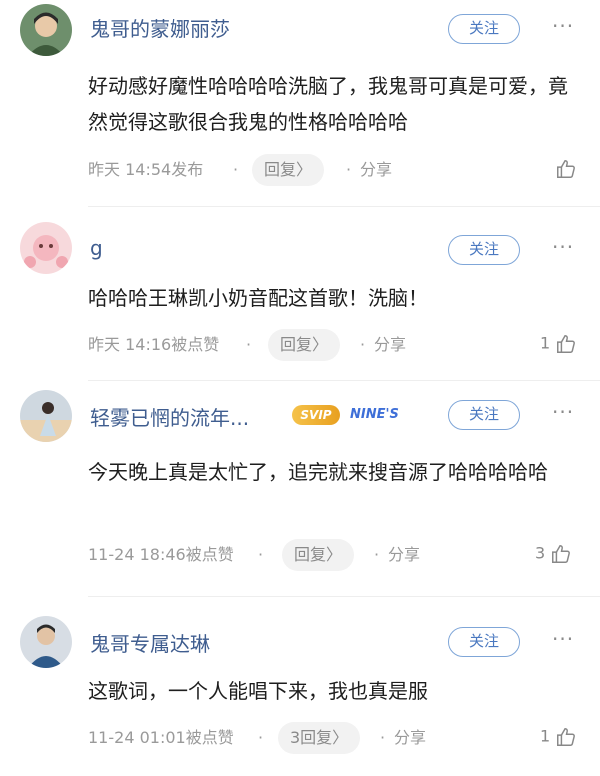 The height and width of the screenshot is (776, 600). Describe the element at coordinates (154, 344) in the screenshot. I see `comment-time: 昨天 14:16被点赞` at that location.